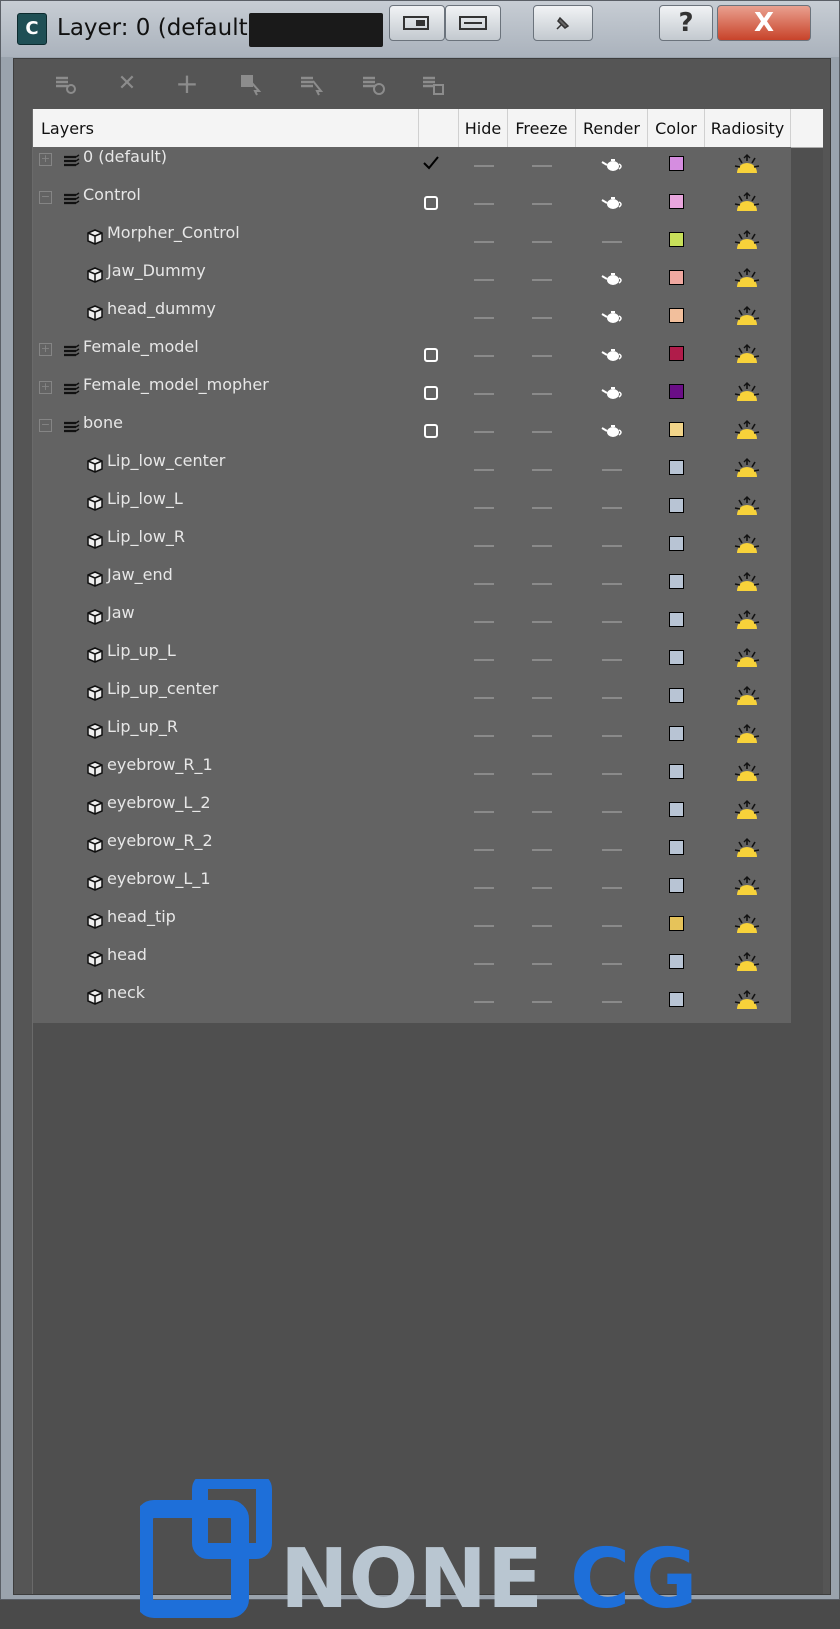 The image size is (840, 1629). What do you see at coordinates (748, 128) in the screenshot?
I see `column-radiosity: Radiosity` at bounding box center [748, 128].